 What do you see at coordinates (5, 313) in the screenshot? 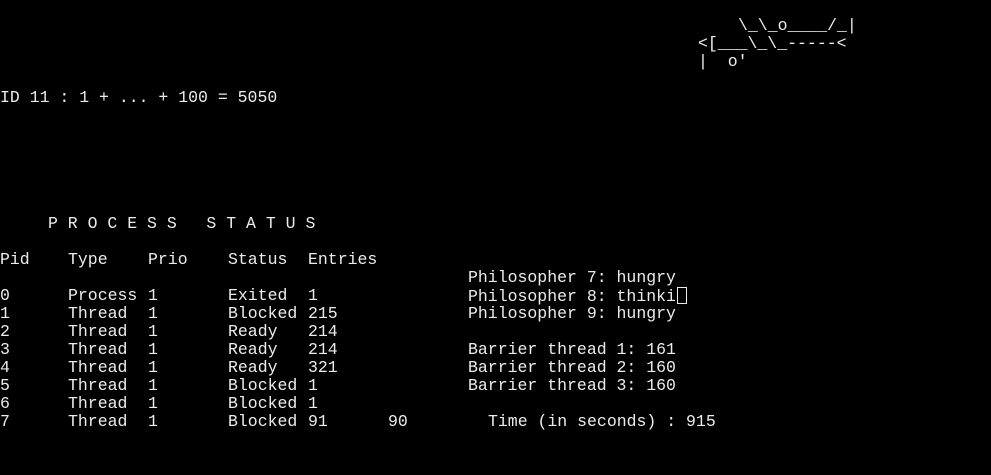
I see `row-pid: 1` at bounding box center [5, 313].